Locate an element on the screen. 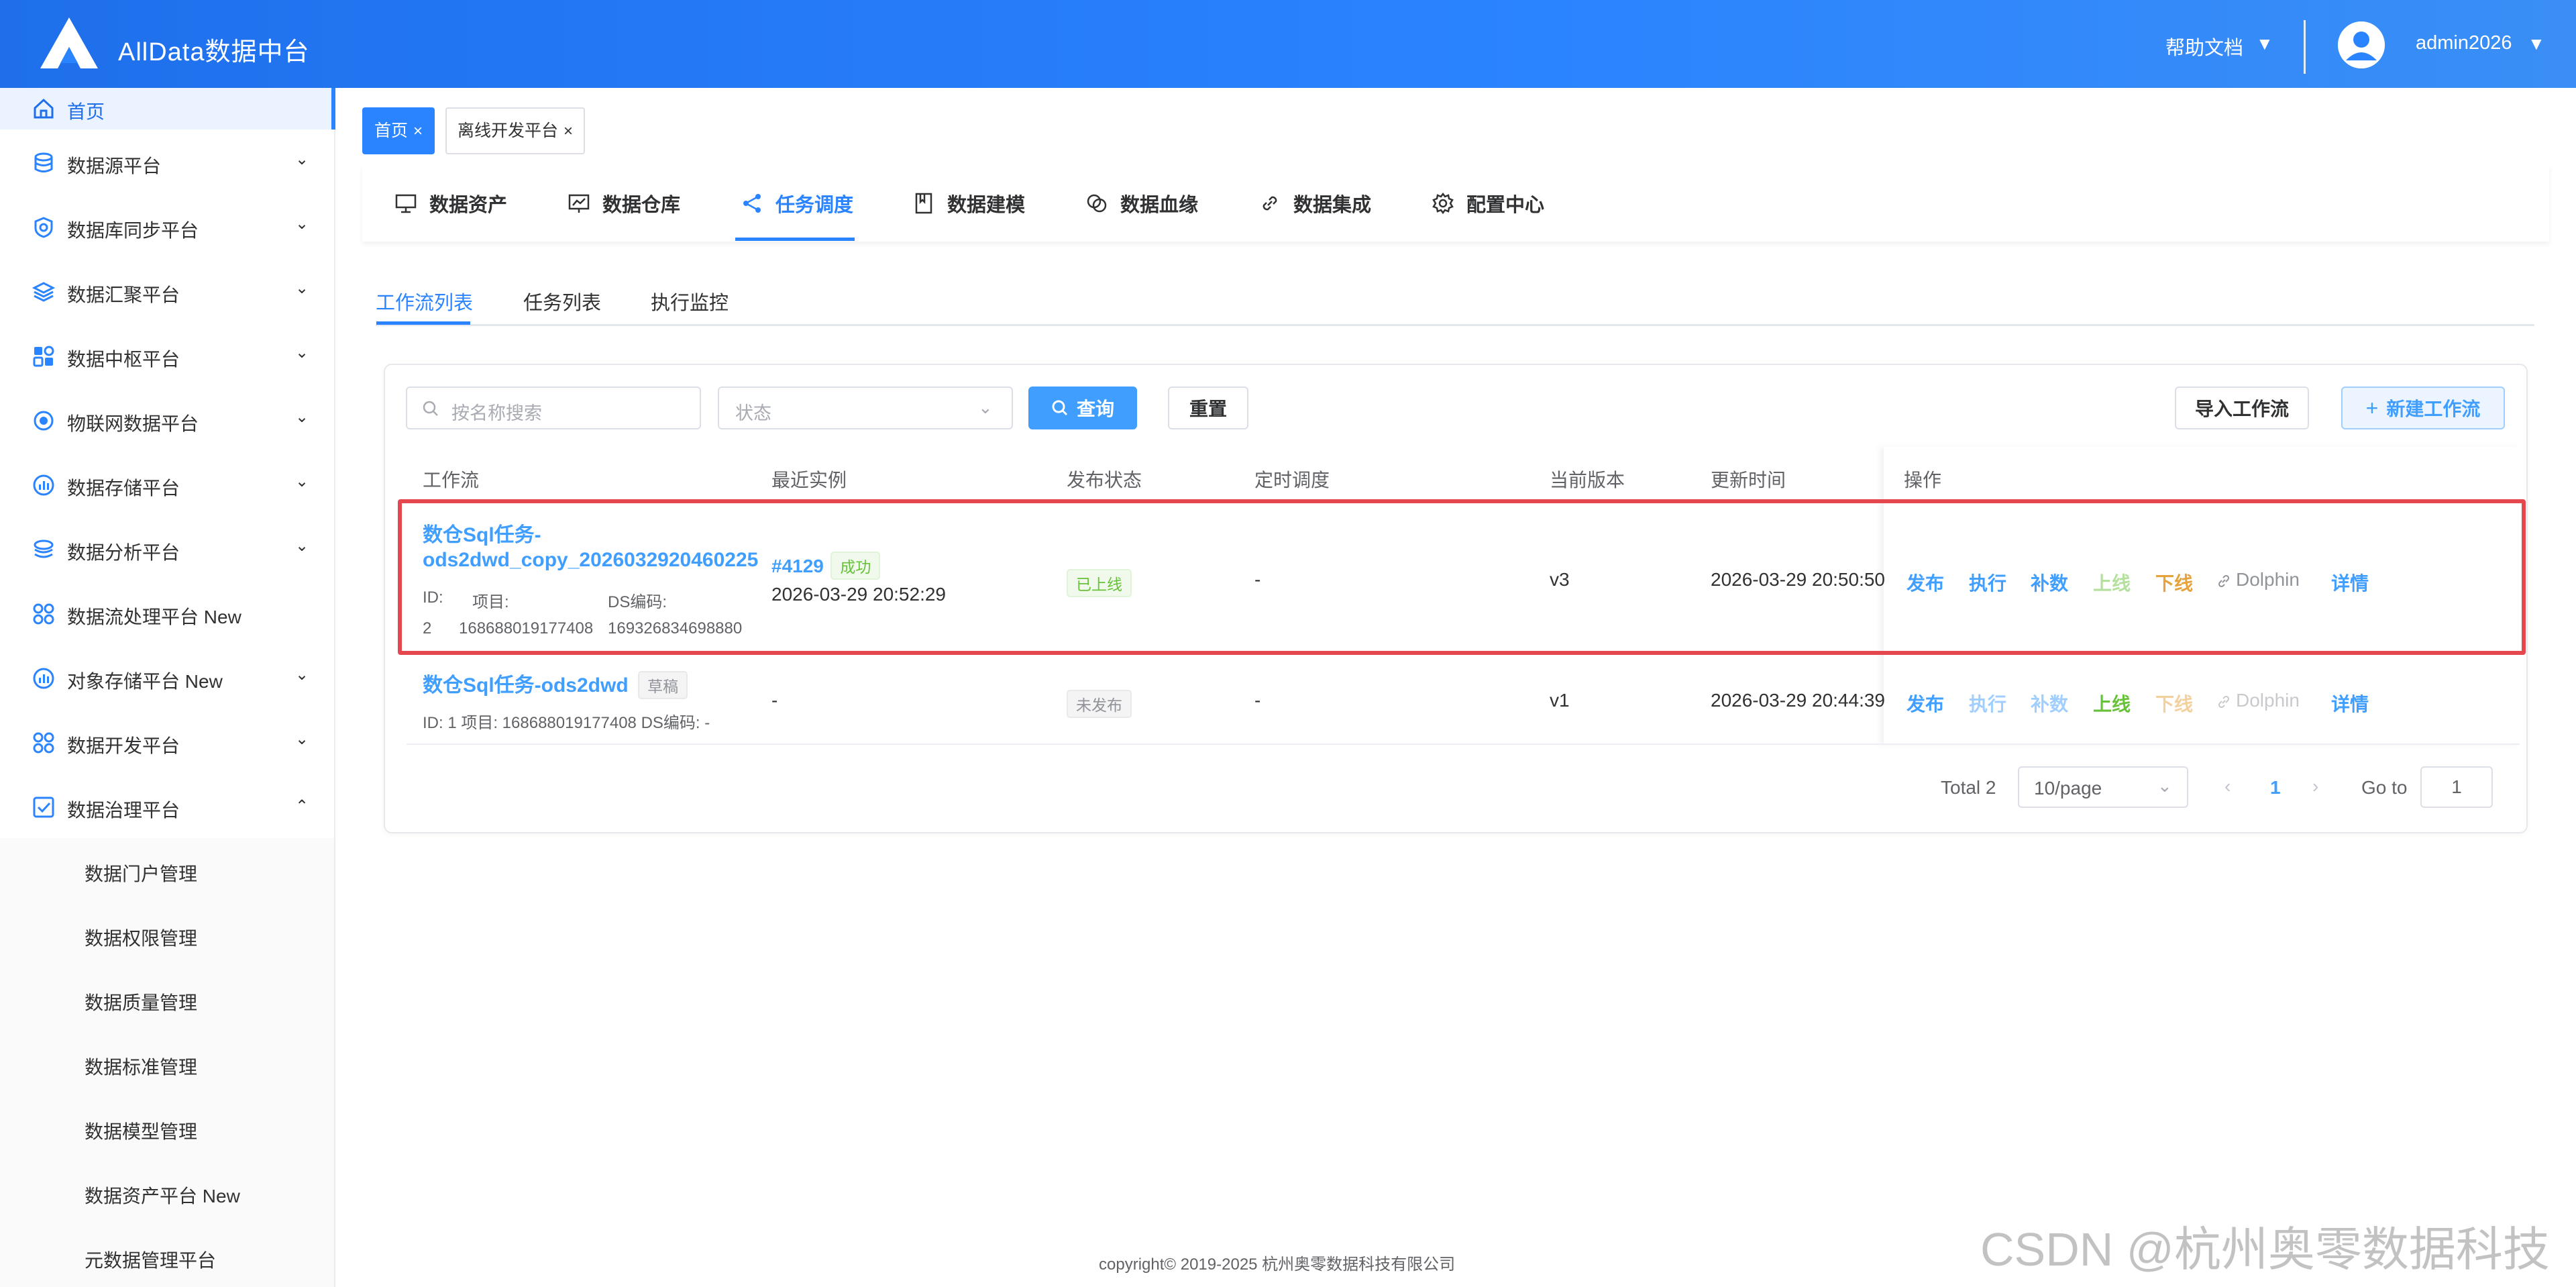 The image size is (2576, 1287). sidebar-subitem: 数据标准管理 is located at coordinates (167, 1063).